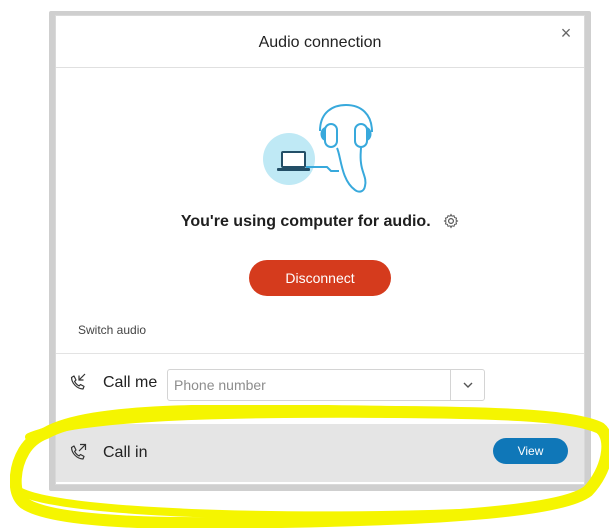 The image size is (611, 531). I want to click on view-button: View, so click(530, 451).